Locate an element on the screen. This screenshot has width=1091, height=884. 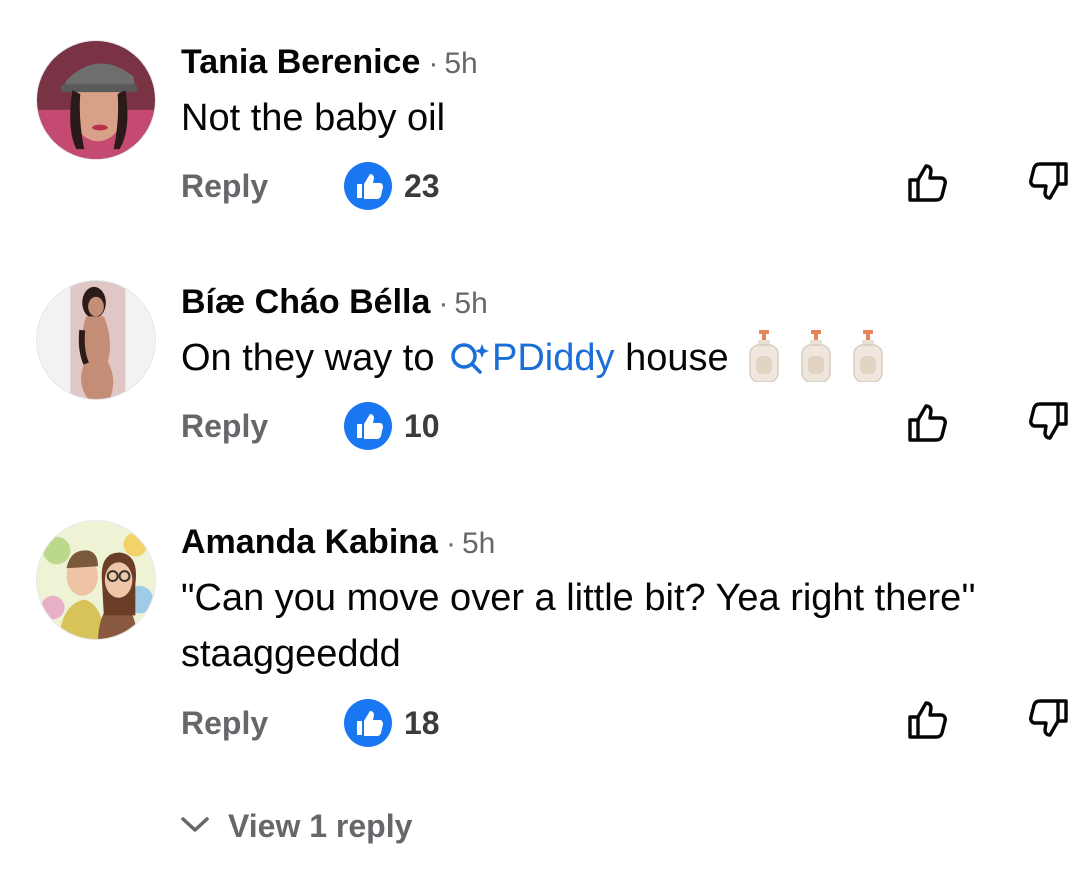
comment-text: Not the baby oil is located at coordinates (313, 118).